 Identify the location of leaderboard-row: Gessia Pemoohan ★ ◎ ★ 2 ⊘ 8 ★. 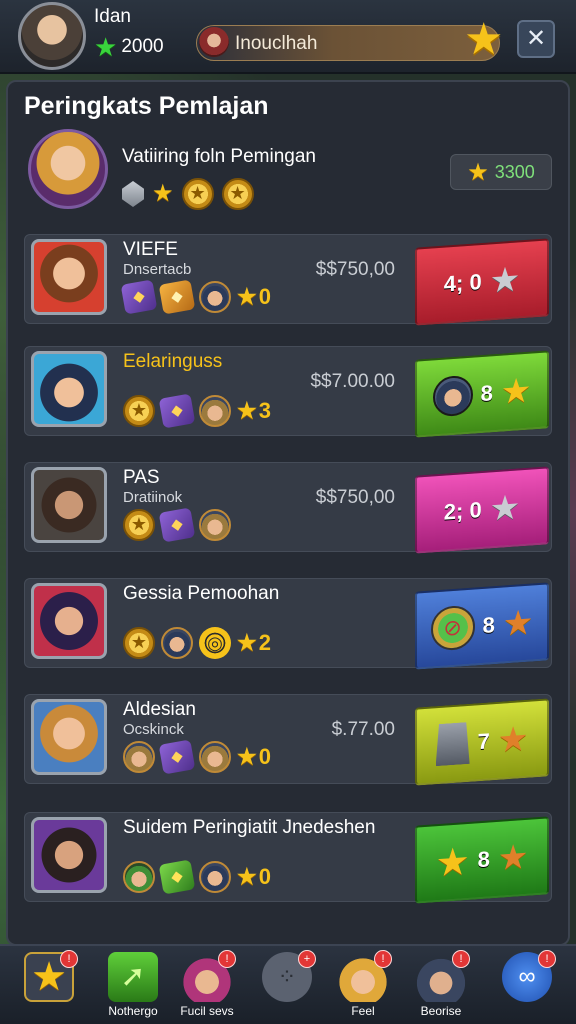
(288, 624).